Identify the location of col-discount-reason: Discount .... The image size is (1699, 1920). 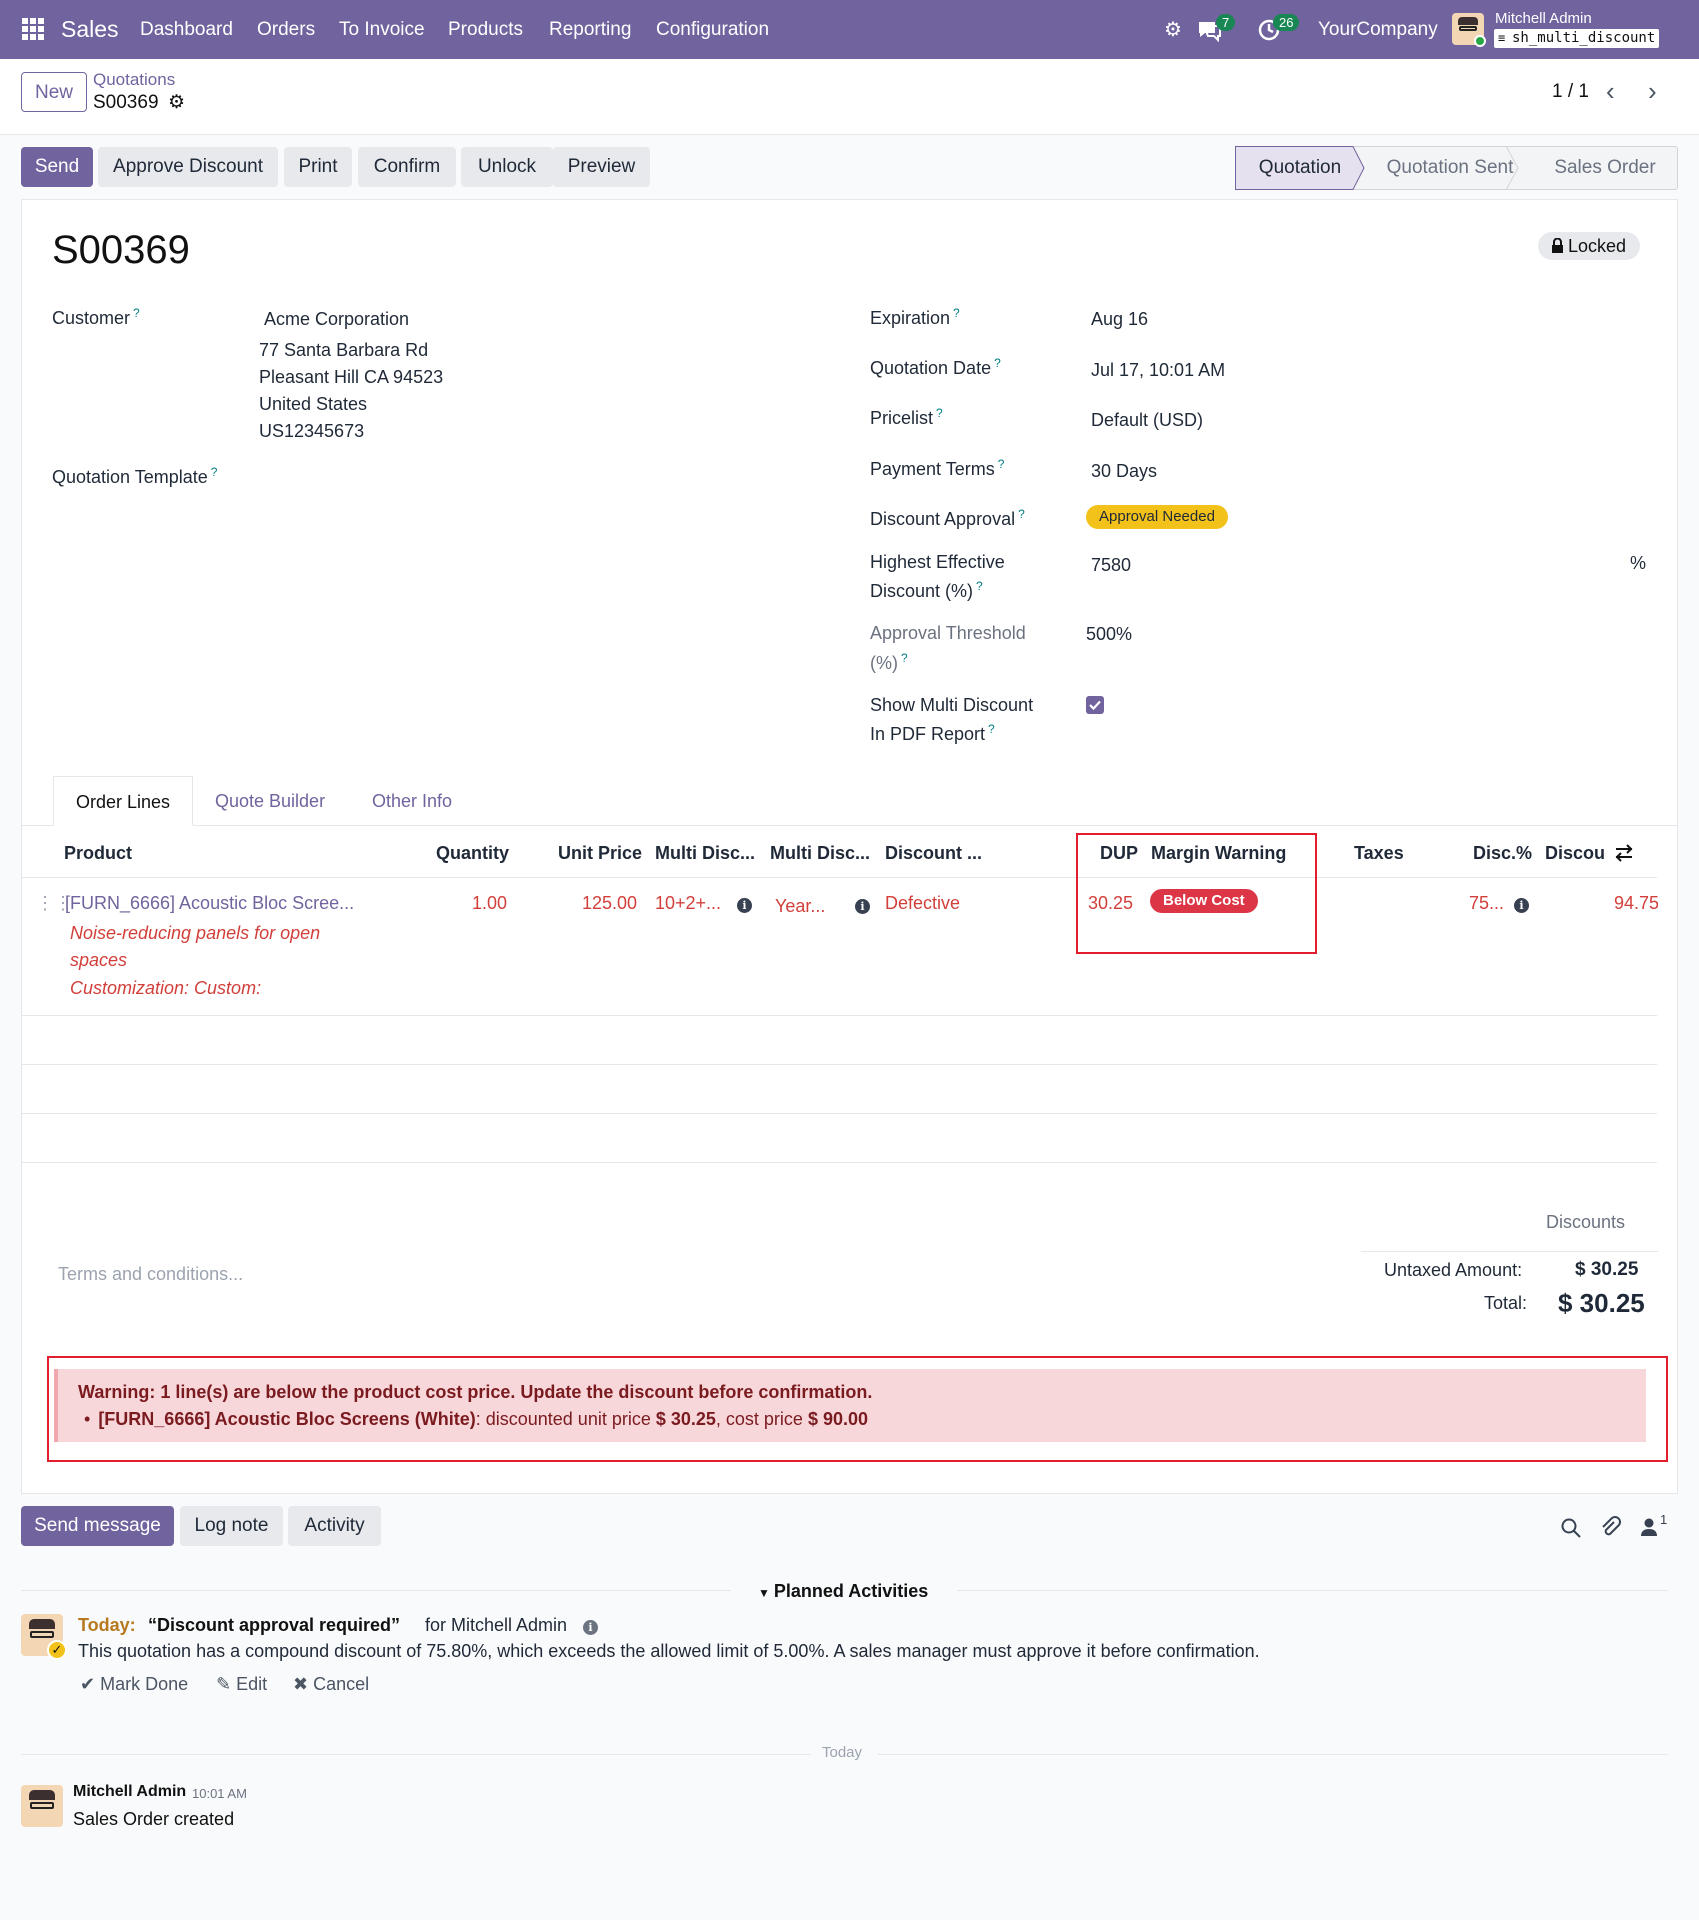
(933, 853).